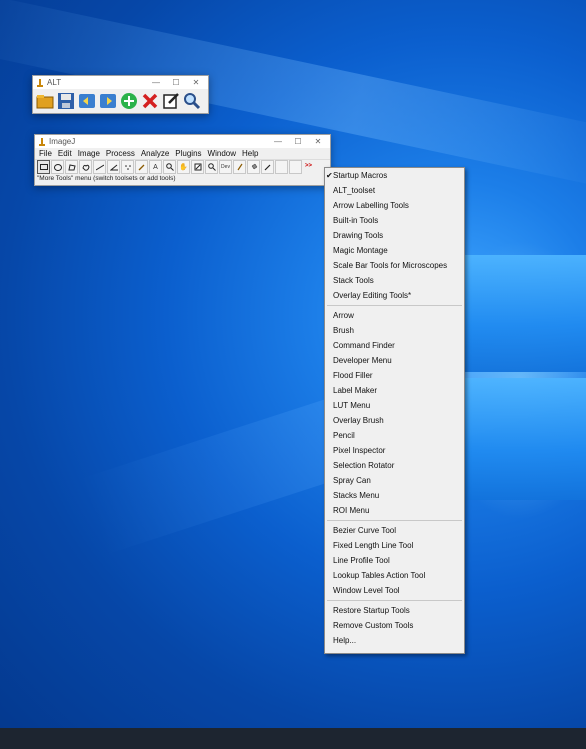  Describe the element at coordinates (197, 167) in the screenshot. I see `color-picker-tool-icon` at that location.